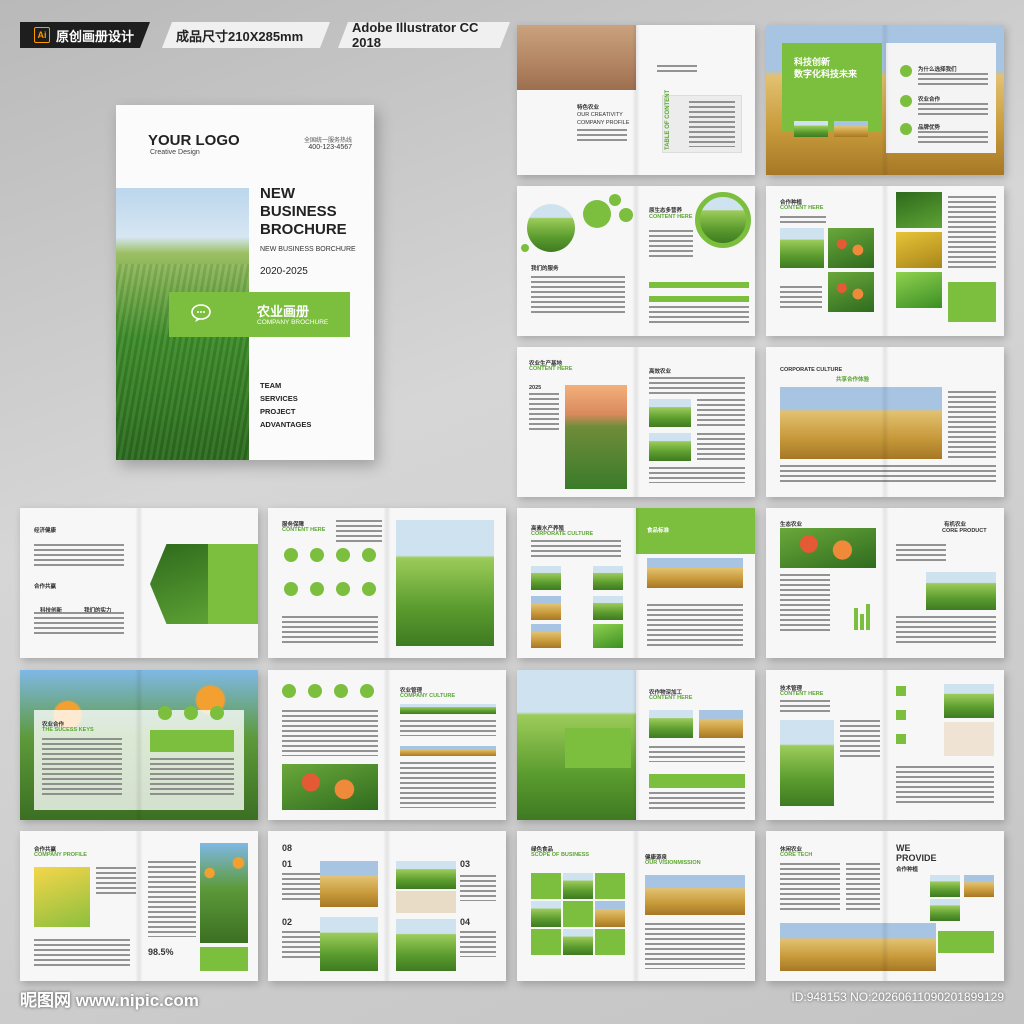 Image resolution: width=1024 pixels, height=1024 pixels. Describe the element at coordinates (139, 745) in the screenshot. I see `spread-11: 农业合作 THE SUCESS KEYS` at that location.